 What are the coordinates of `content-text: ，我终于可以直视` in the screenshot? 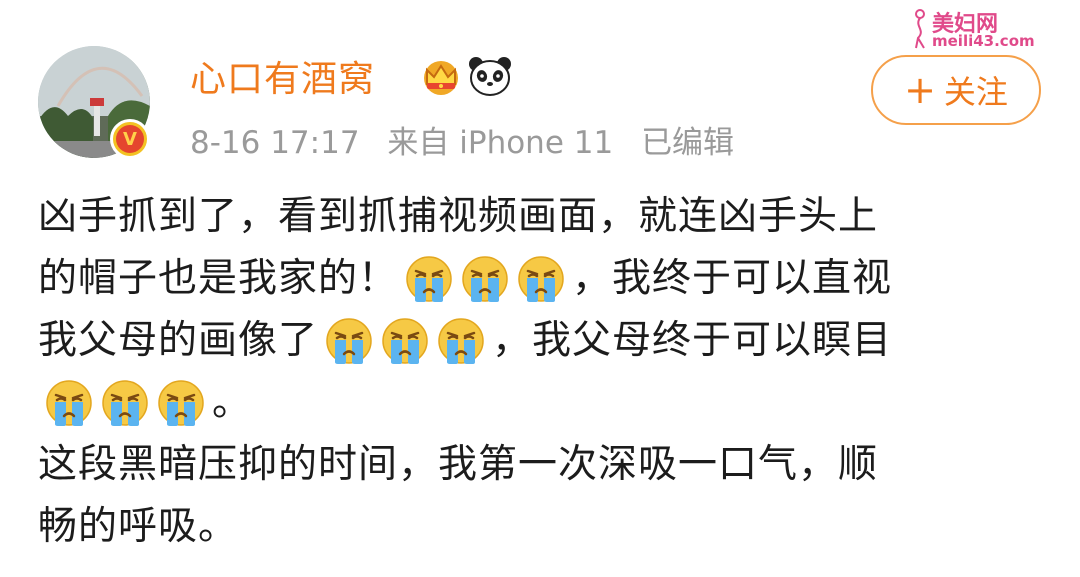 It's located at (732, 278).